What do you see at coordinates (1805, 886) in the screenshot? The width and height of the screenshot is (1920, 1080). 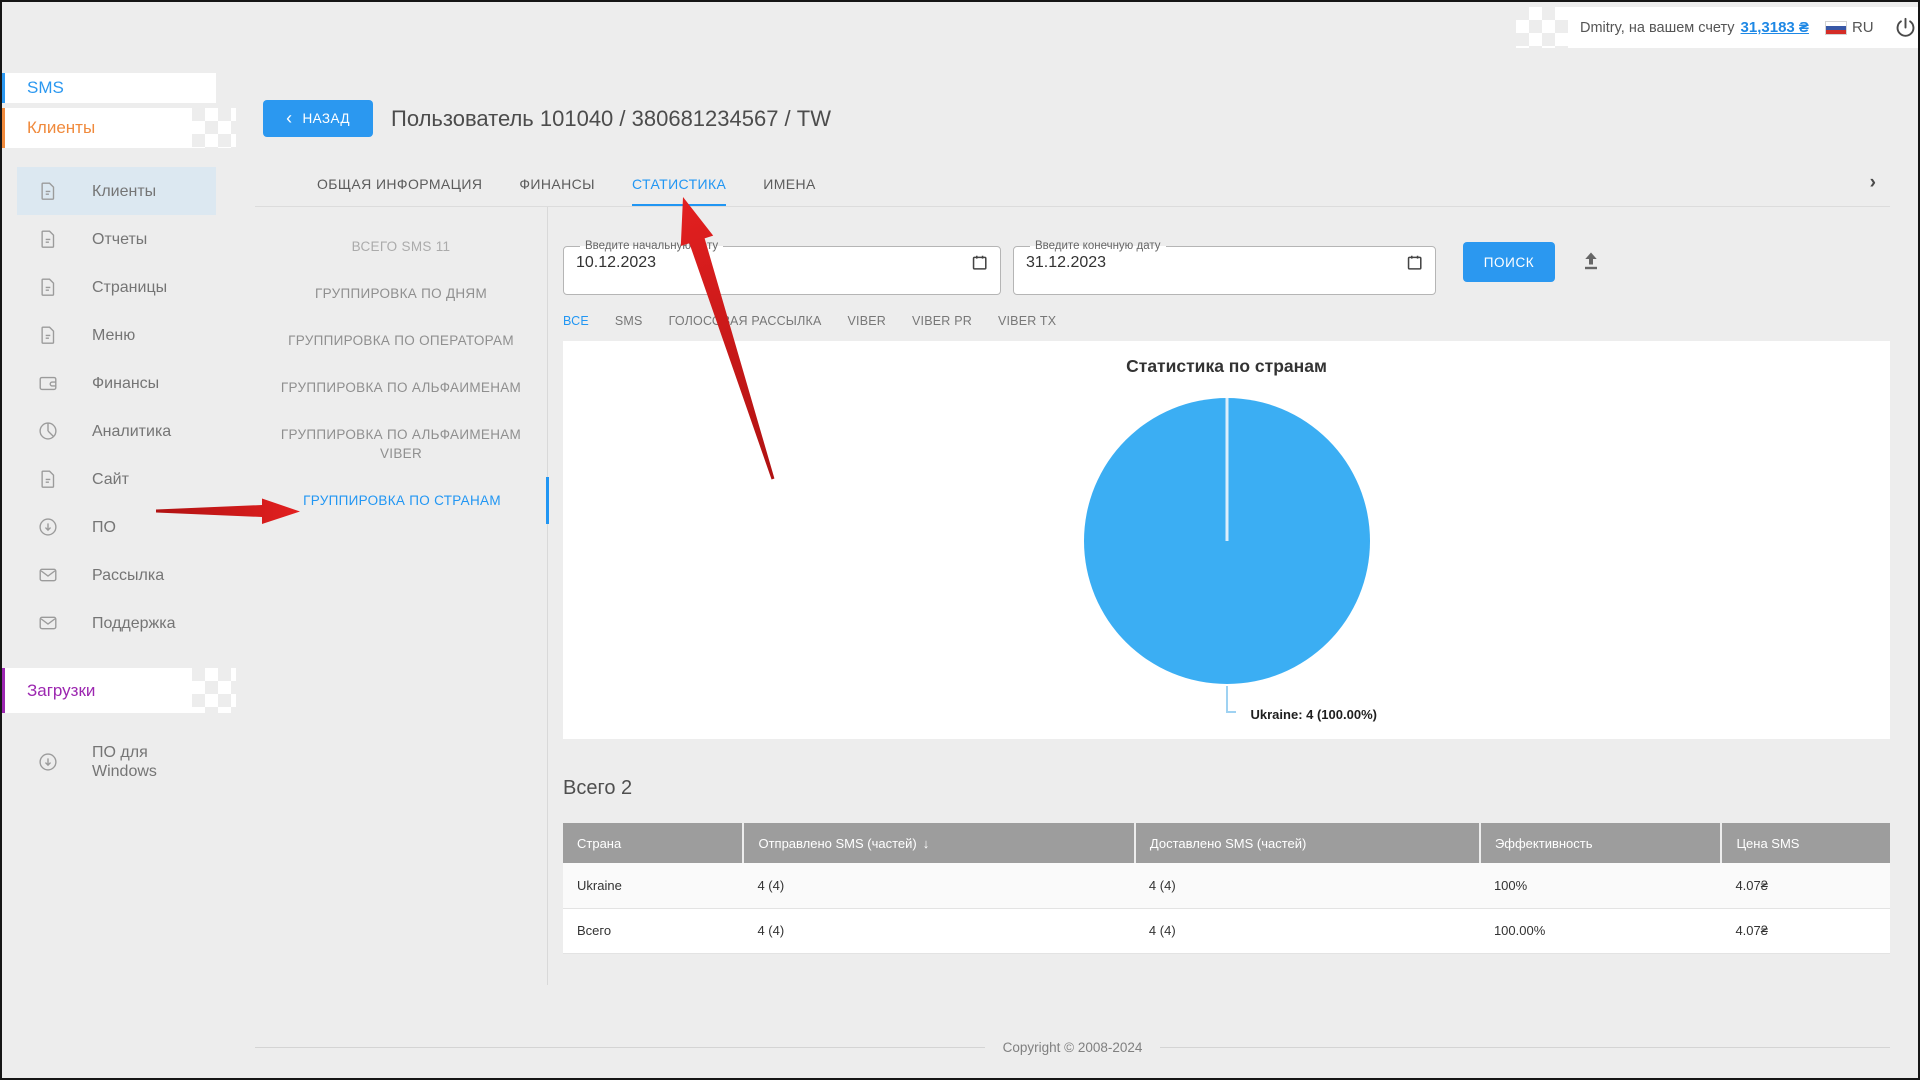 I see `cell-price: 4.07₴` at bounding box center [1805, 886].